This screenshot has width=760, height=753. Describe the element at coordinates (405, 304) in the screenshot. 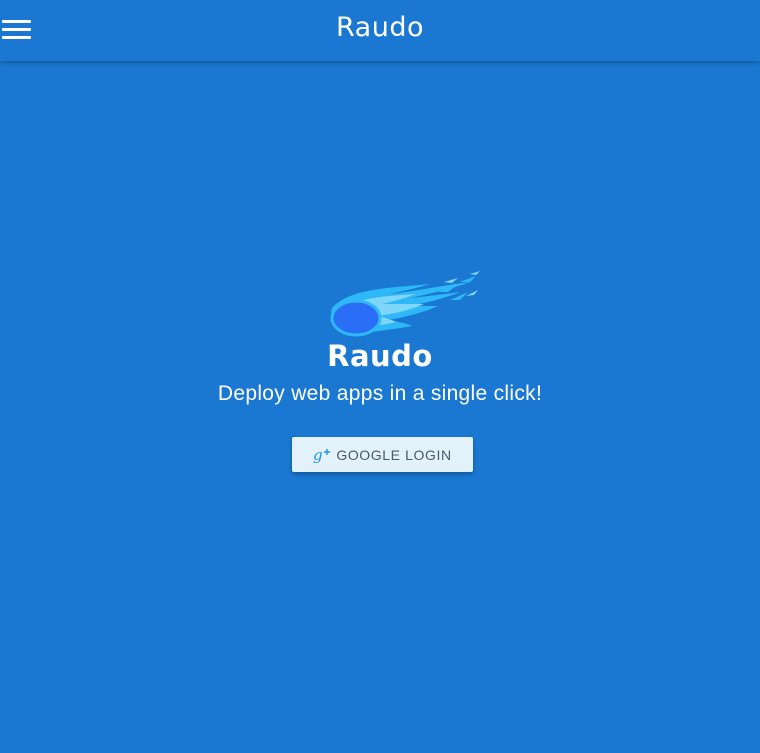

I see `comet-logo-icon` at that location.